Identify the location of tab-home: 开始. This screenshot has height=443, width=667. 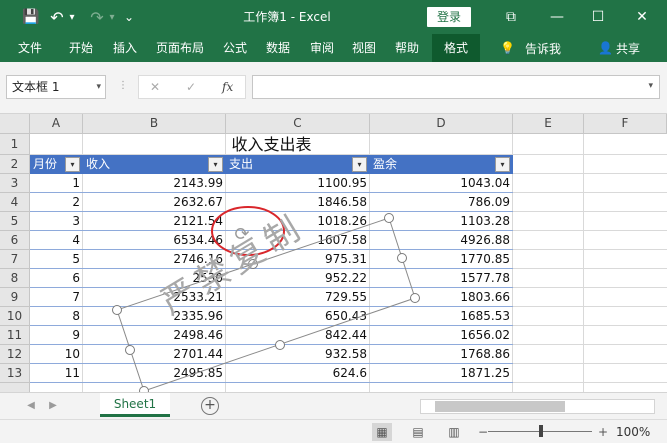
(81, 48).